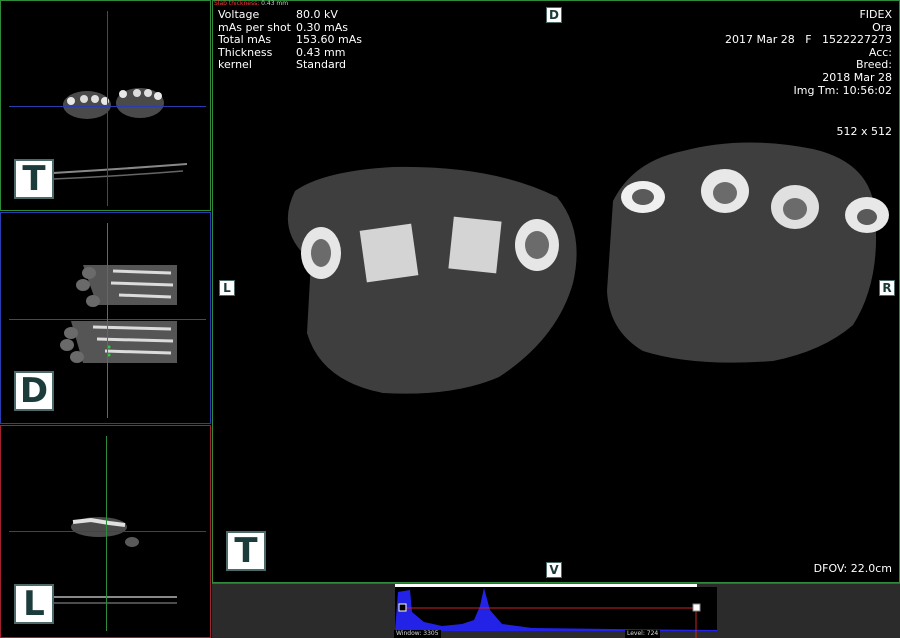  What do you see at coordinates (864, 131) in the screenshot?
I see `matrix-size: 512 x 512` at bounding box center [864, 131].